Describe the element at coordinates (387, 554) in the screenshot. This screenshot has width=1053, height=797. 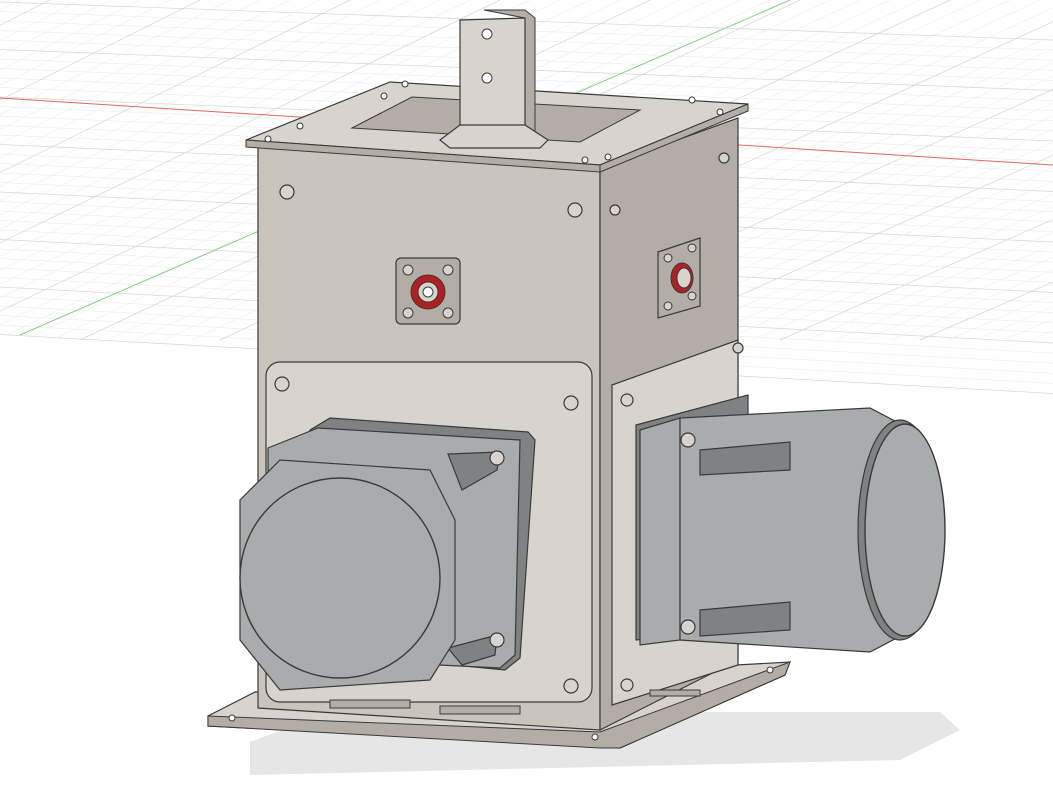
I see `stepper-motor-front-icon` at that location.